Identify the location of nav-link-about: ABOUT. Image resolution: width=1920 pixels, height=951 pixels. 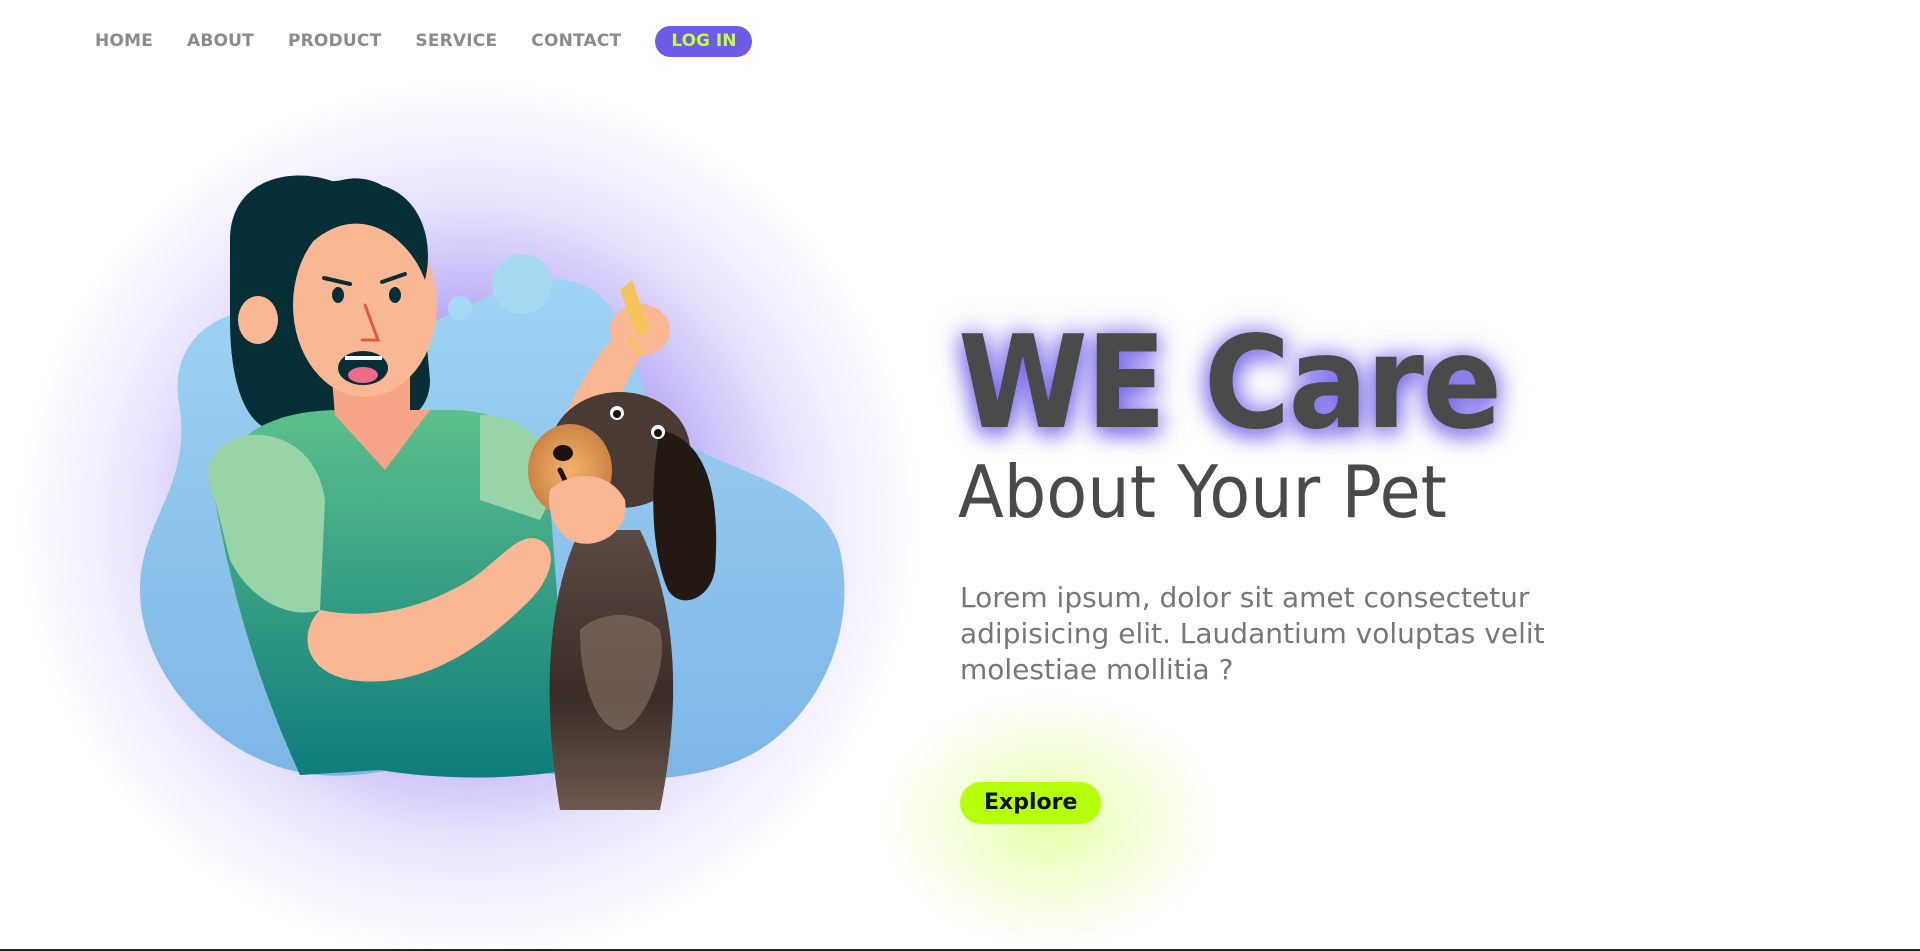
(220, 41).